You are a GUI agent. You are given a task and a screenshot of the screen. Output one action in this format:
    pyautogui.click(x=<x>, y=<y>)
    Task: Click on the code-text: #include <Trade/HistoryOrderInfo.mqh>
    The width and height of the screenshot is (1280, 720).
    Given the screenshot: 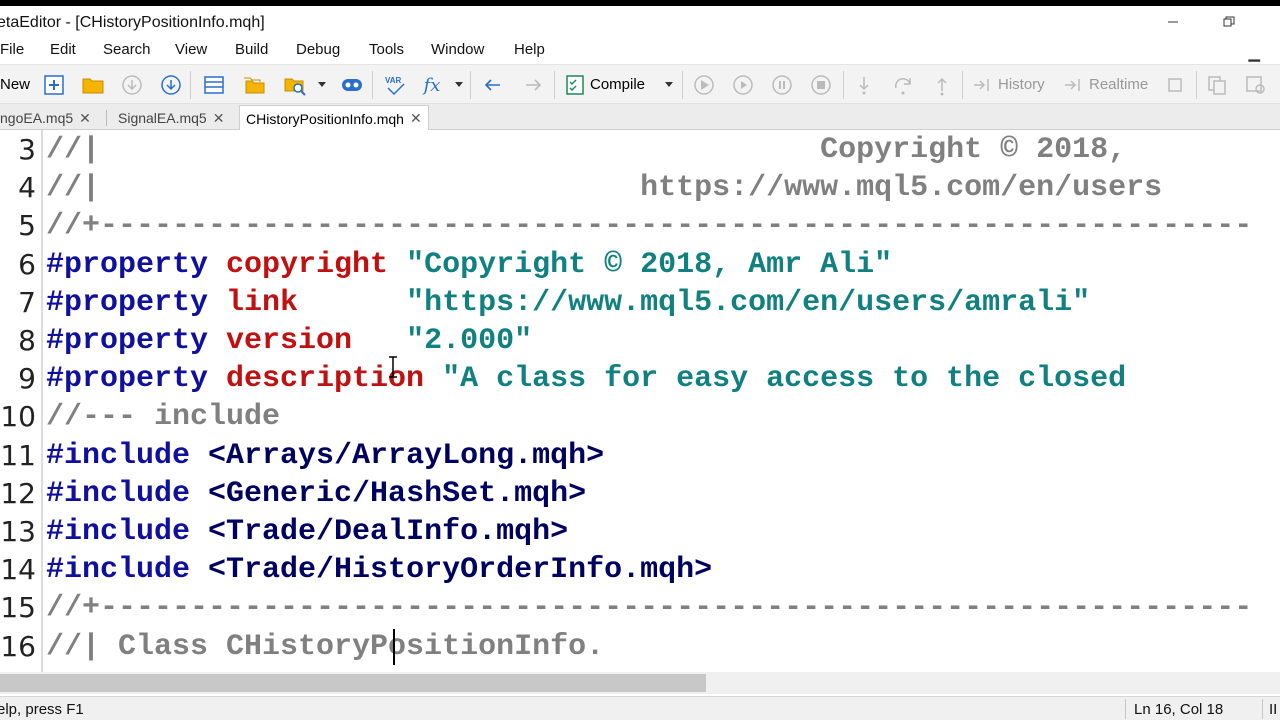 What is the action you would take?
    pyautogui.click(x=379, y=570)
    